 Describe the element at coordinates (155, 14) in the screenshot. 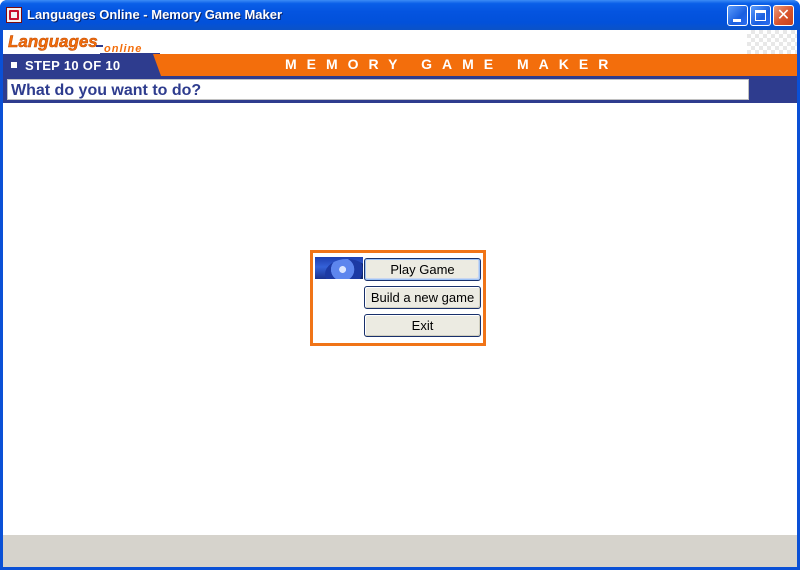

I see `window-title: Languages Online - Memory Game Maker` at that location.